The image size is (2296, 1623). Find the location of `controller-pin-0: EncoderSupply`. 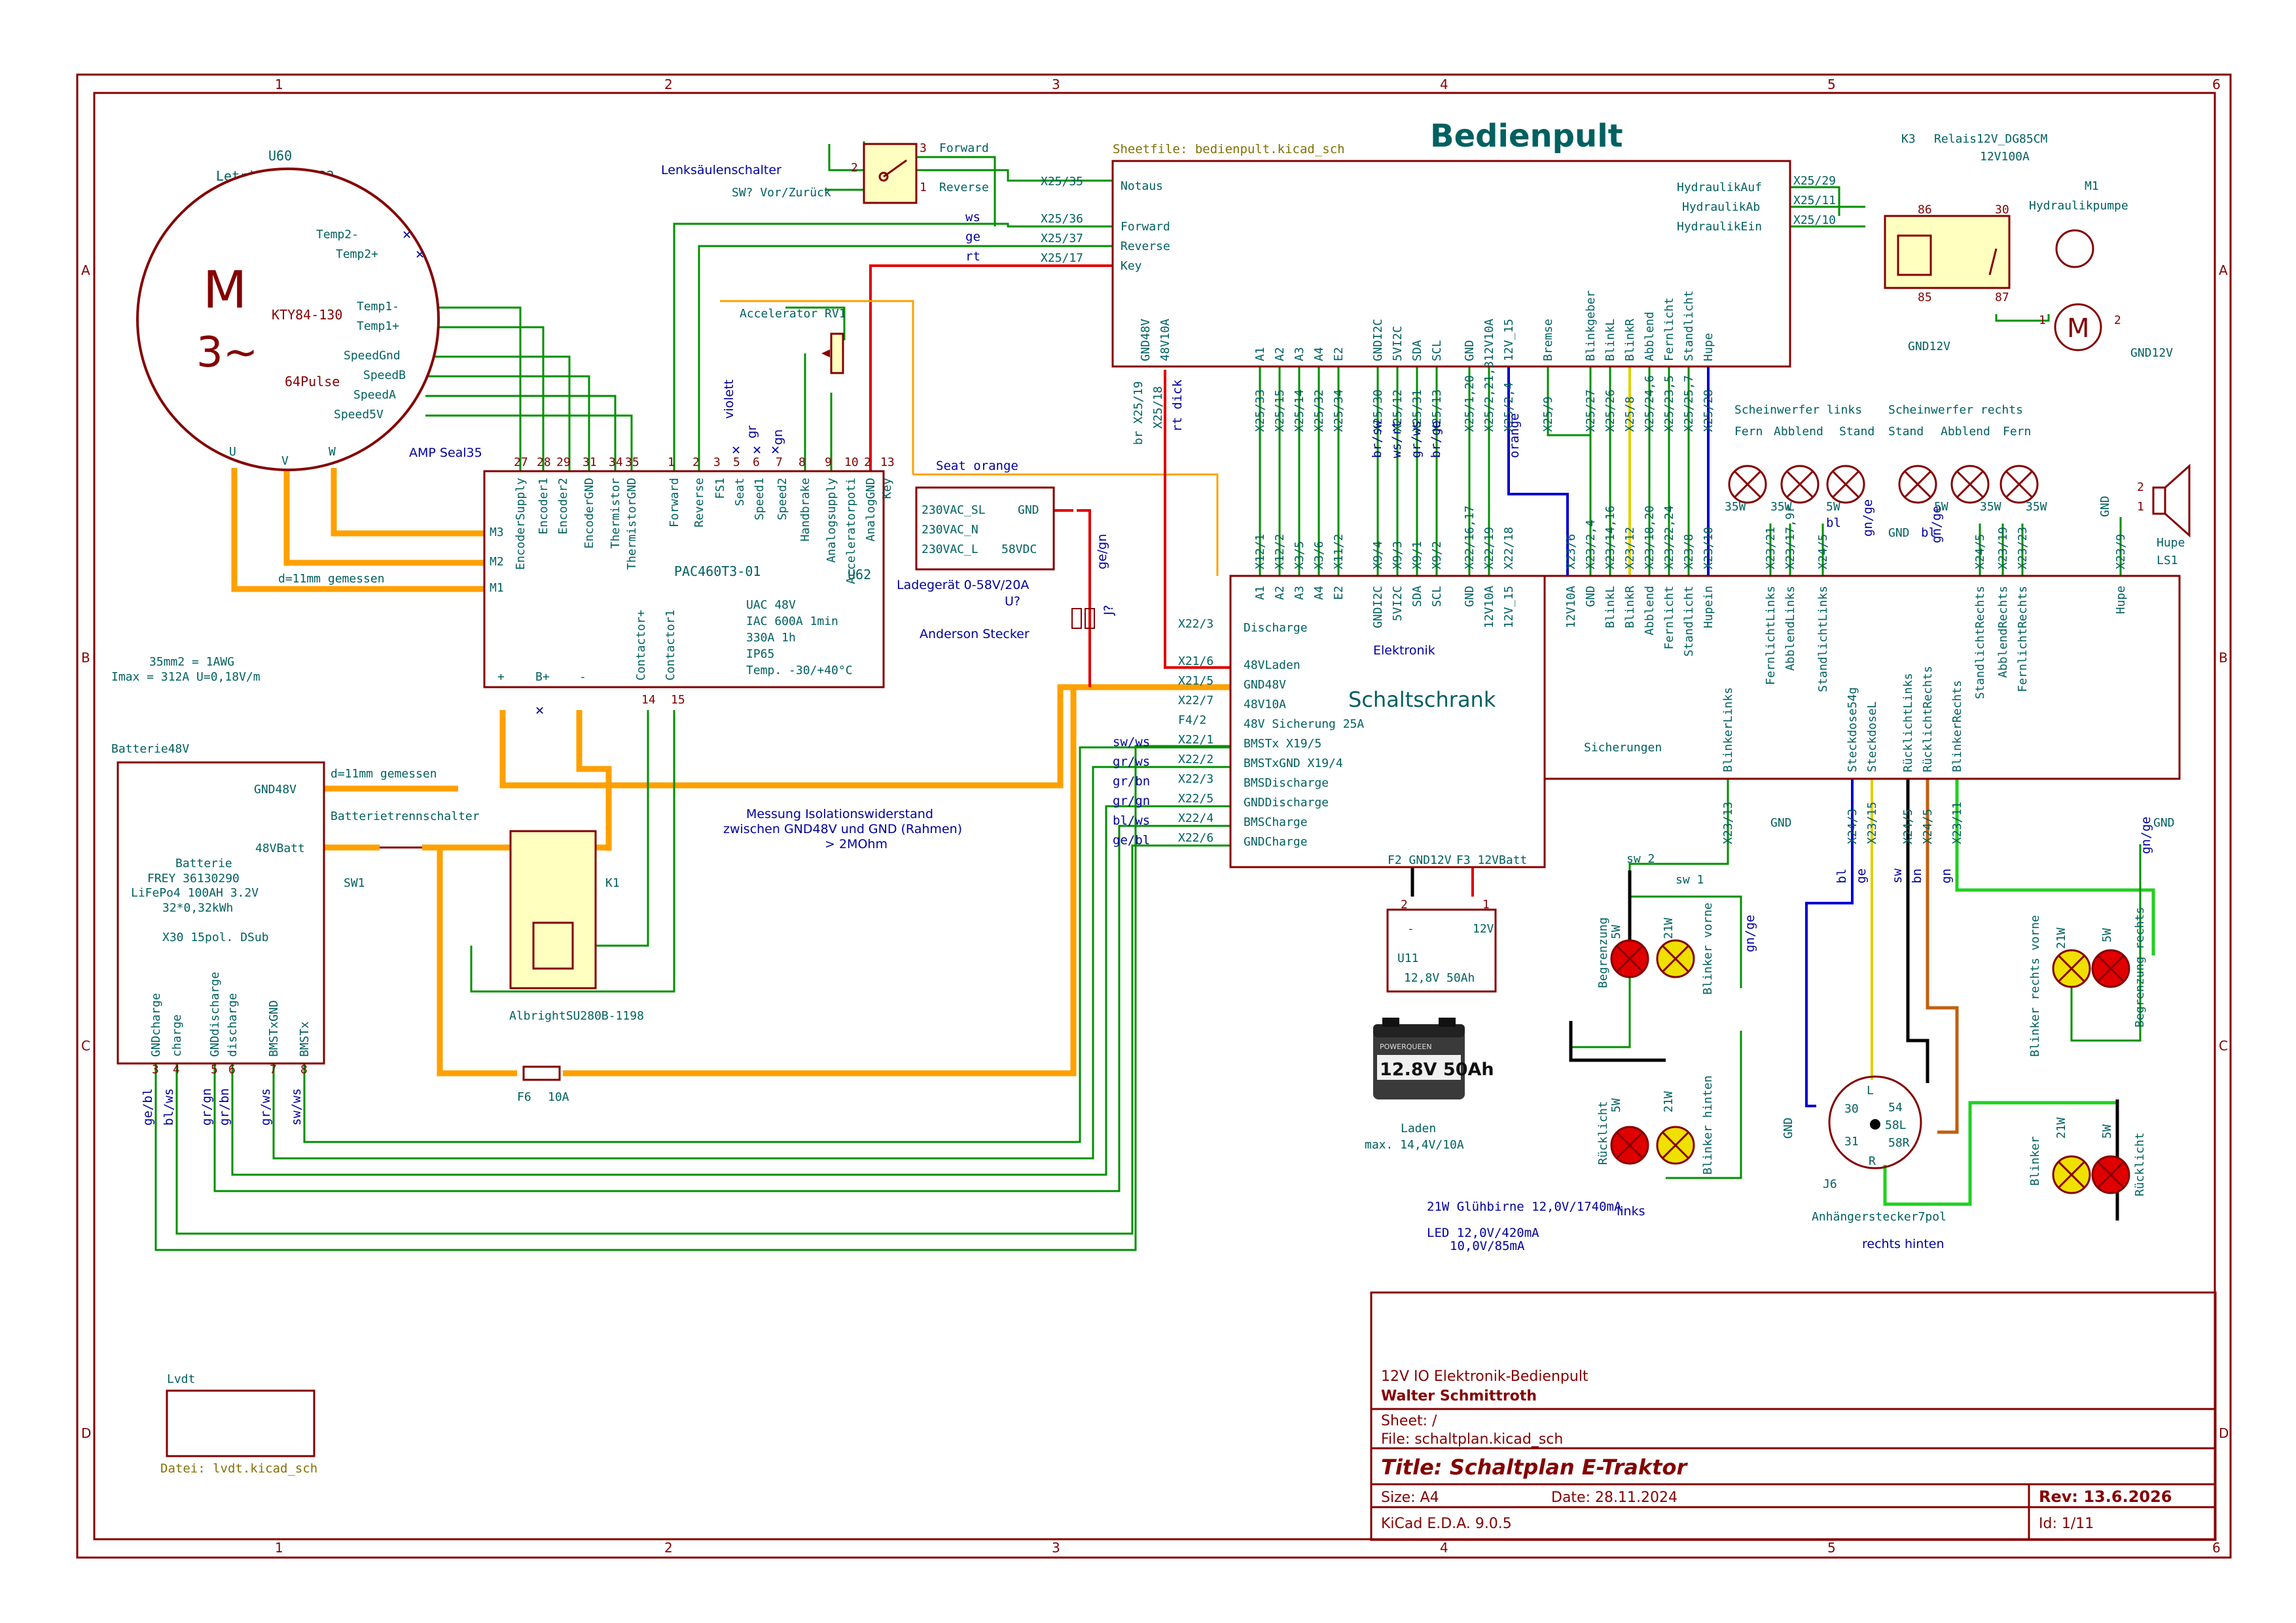

controller-pin-0: EncoderSupply is located at coordinates (521, 524).